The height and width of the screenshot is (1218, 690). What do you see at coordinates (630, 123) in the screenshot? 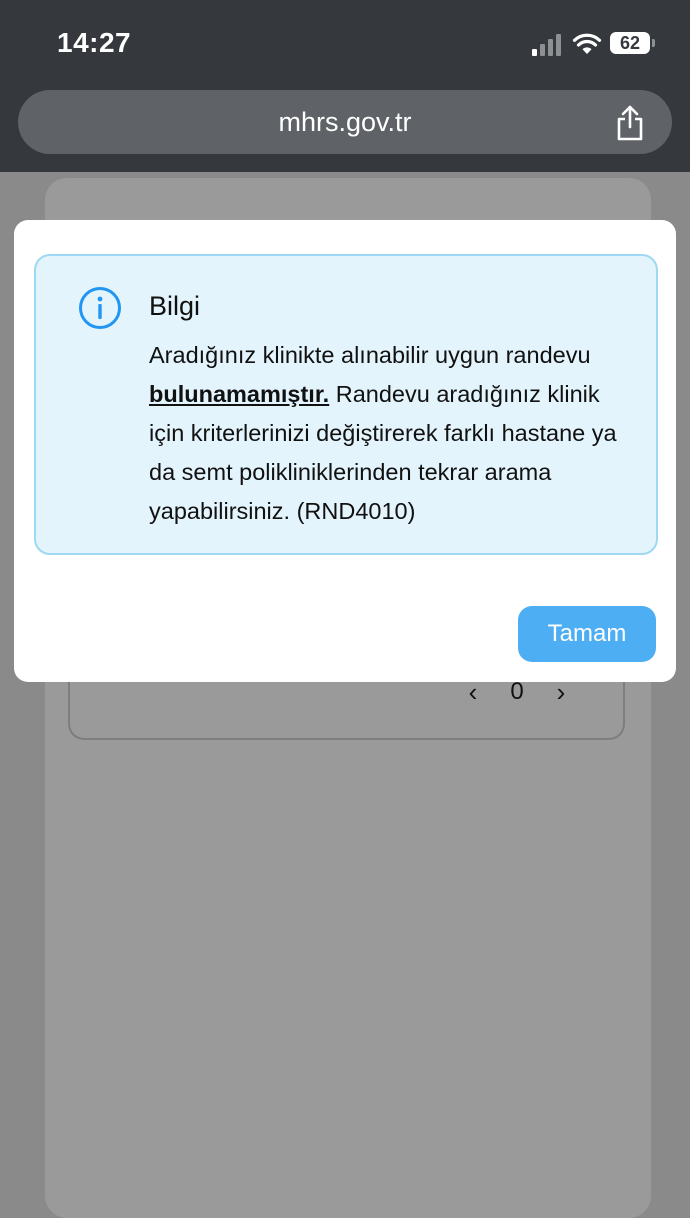
I see `share-icon` at bounding box center [630, 123].